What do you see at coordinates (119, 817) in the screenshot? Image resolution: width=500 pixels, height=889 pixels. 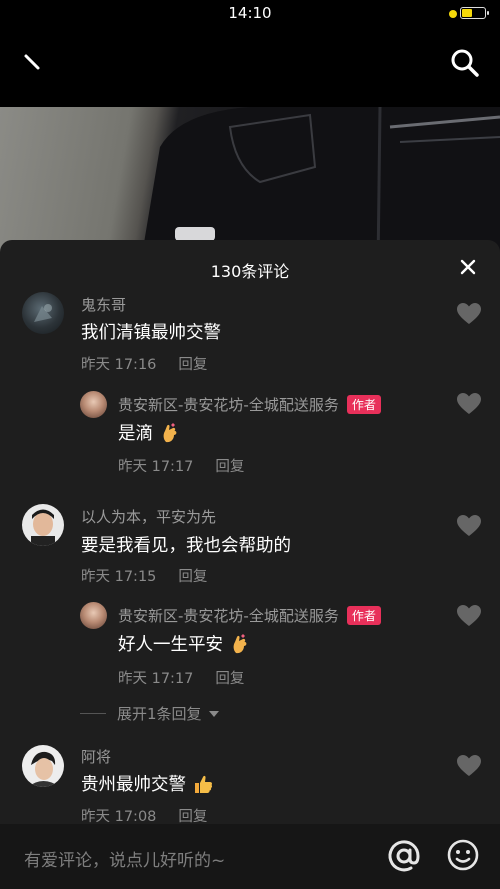 I see `comment-time: 昨天 17:08` at bounding box center [119, 817].